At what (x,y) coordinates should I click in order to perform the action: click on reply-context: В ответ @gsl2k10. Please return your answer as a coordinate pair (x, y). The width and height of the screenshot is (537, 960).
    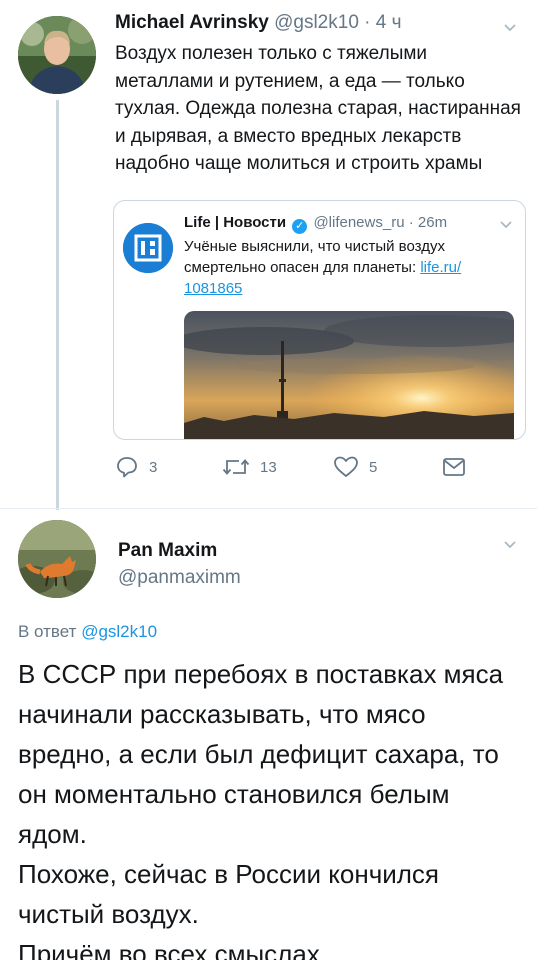
    Looking at the image, I should click on (87, 632).